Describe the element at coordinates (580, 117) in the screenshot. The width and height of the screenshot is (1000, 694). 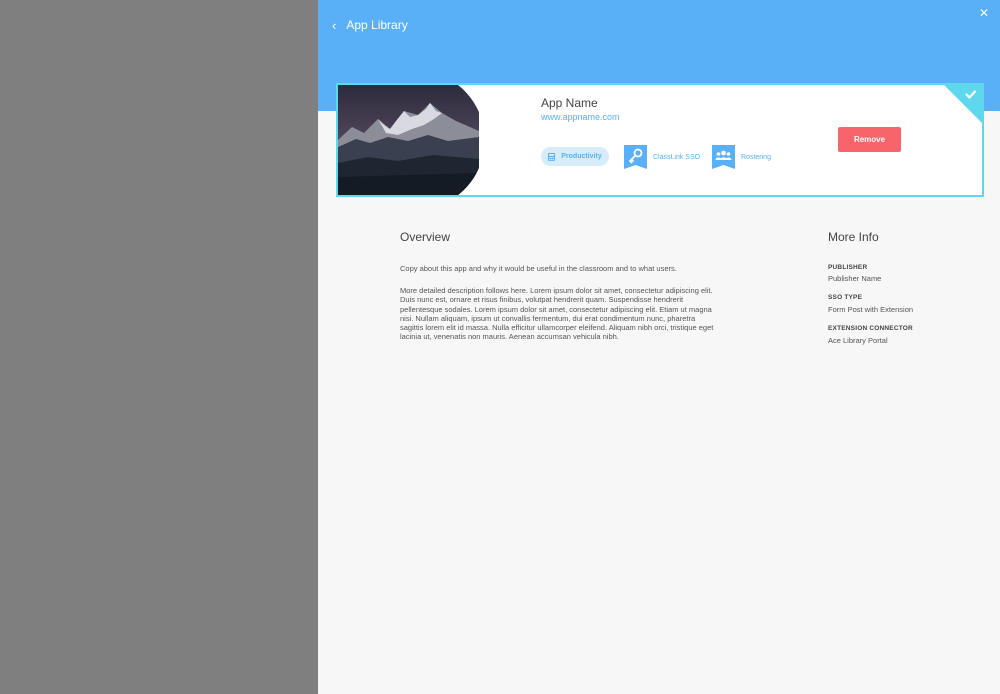
I see `app-url-link: www.appname.com` at that location.